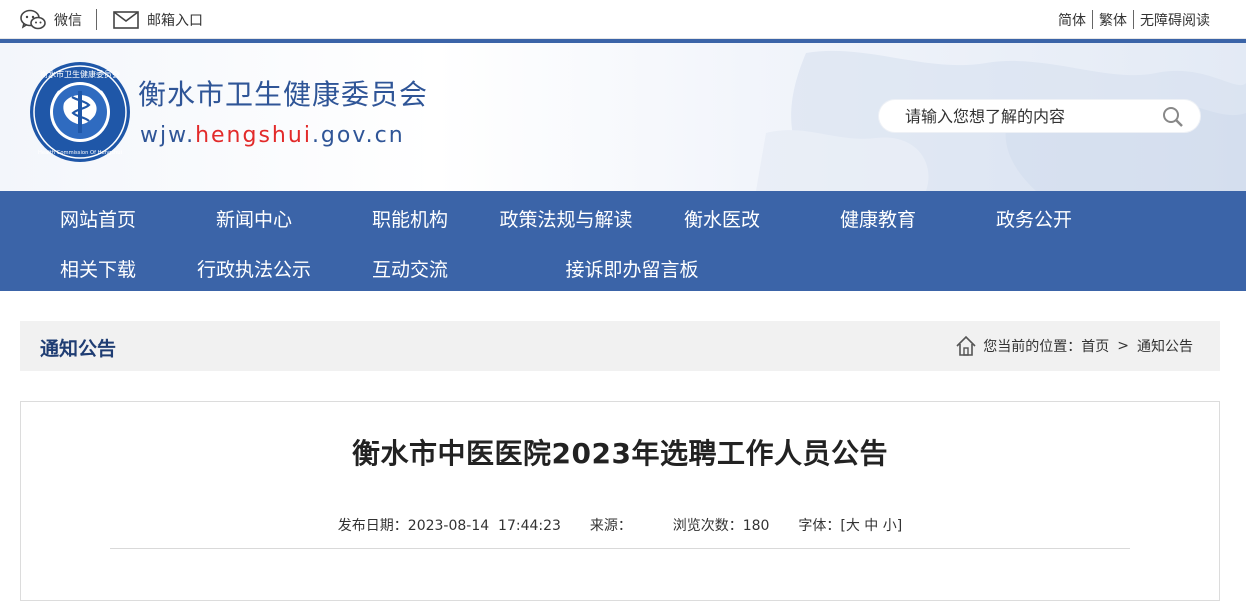  I want to click on font-size-small-button: 小, so click(890, 525).